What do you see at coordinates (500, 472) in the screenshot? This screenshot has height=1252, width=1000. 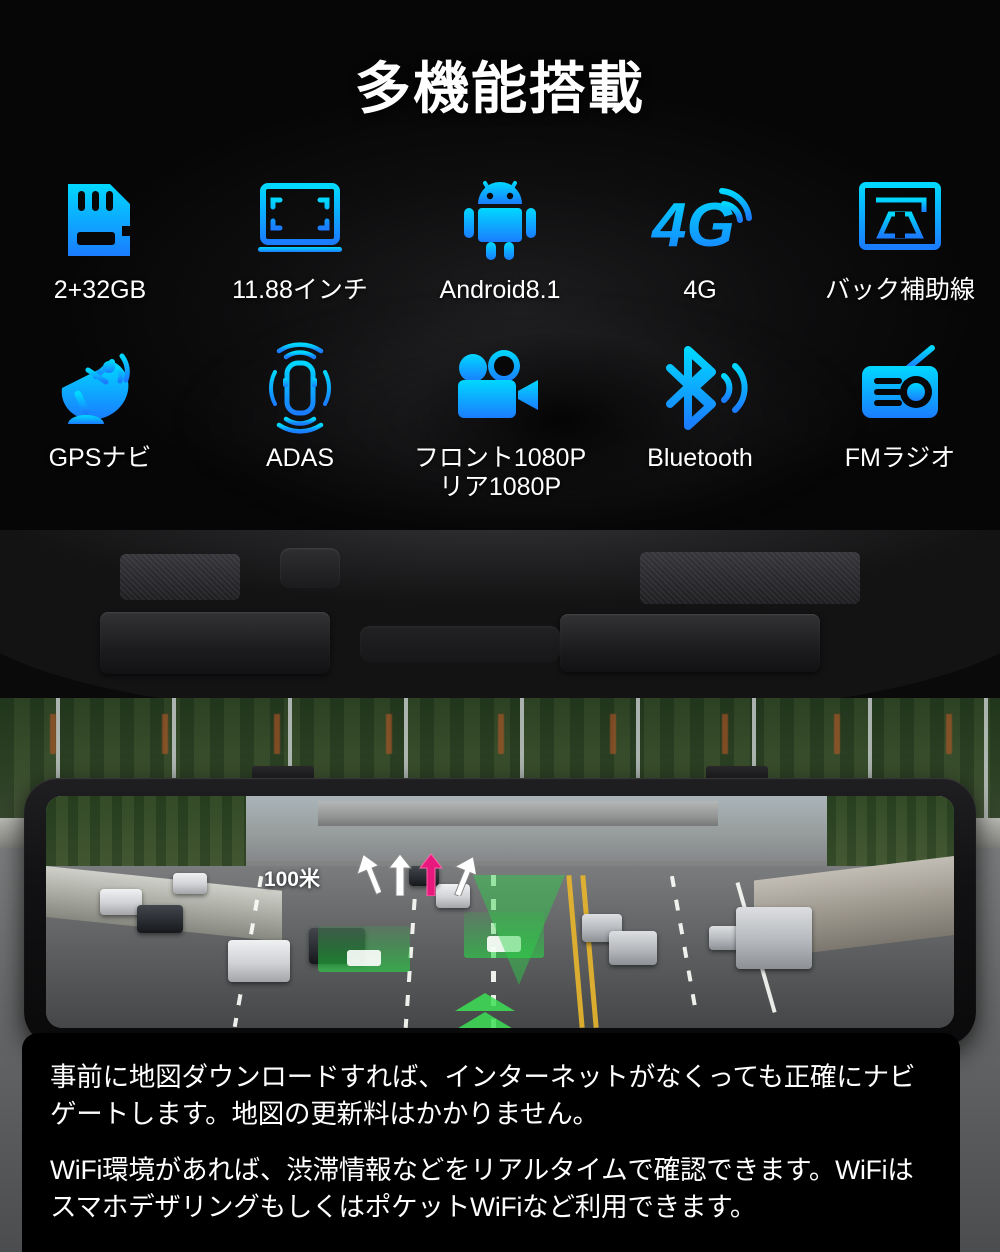 I see `feature-label: フロント1080P リア1080P` at bounding box center [500, 472].